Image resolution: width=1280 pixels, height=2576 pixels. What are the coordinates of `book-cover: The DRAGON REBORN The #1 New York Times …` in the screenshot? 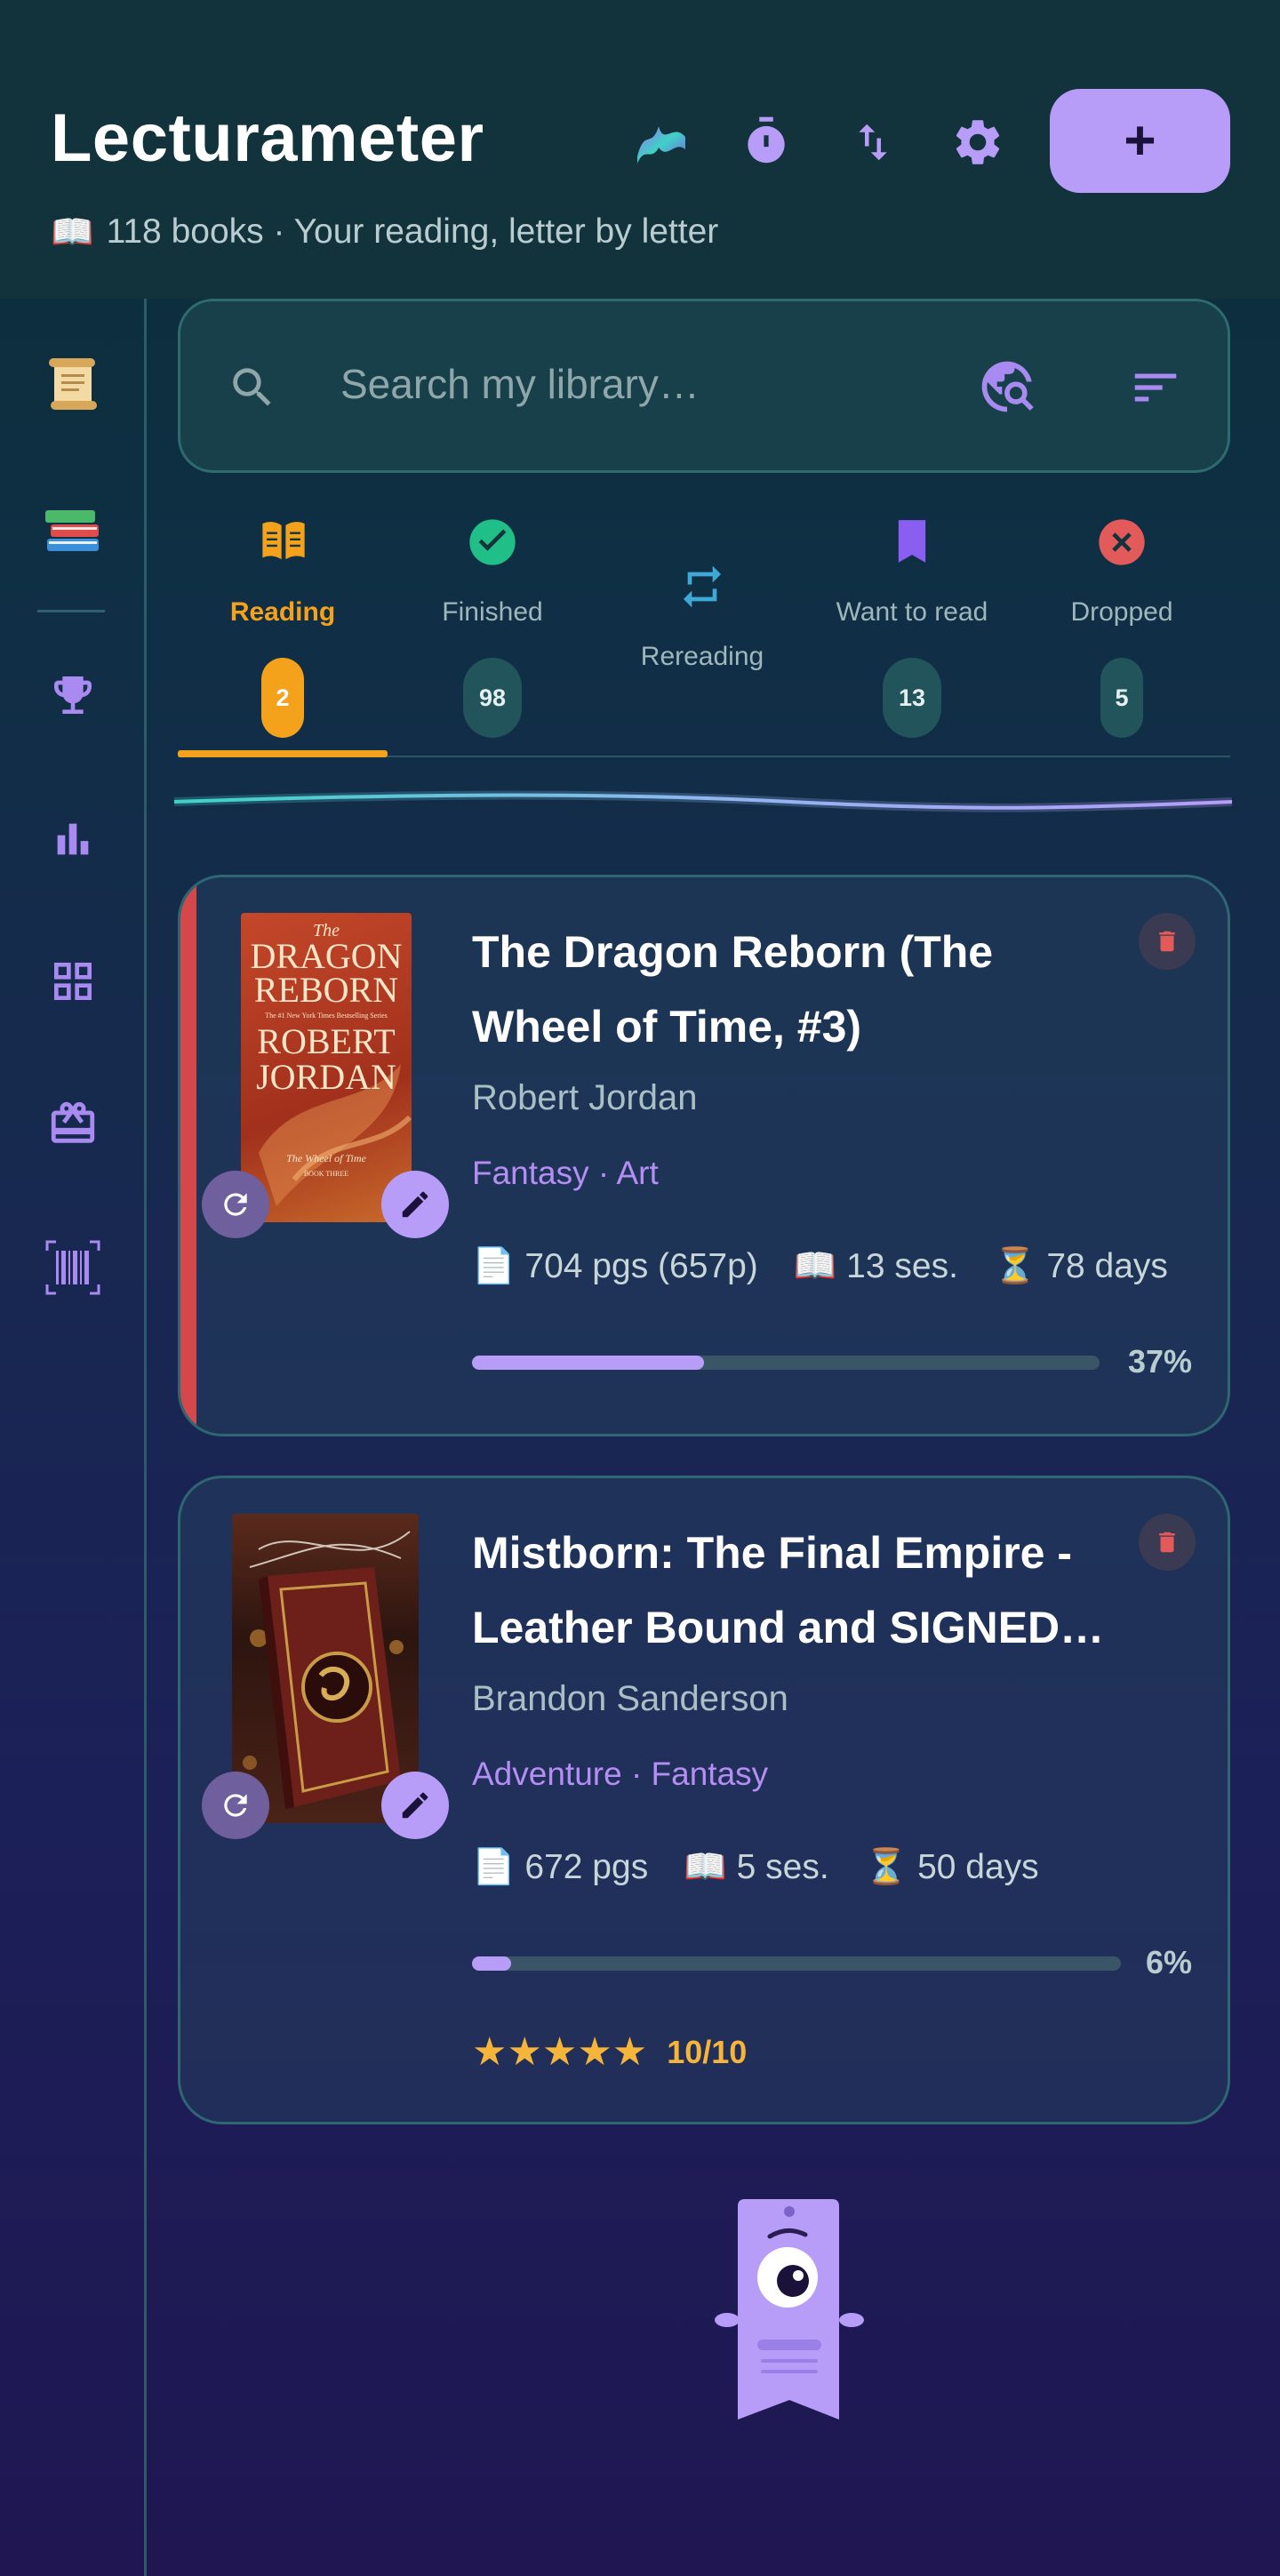 It's located at (326, 1067).